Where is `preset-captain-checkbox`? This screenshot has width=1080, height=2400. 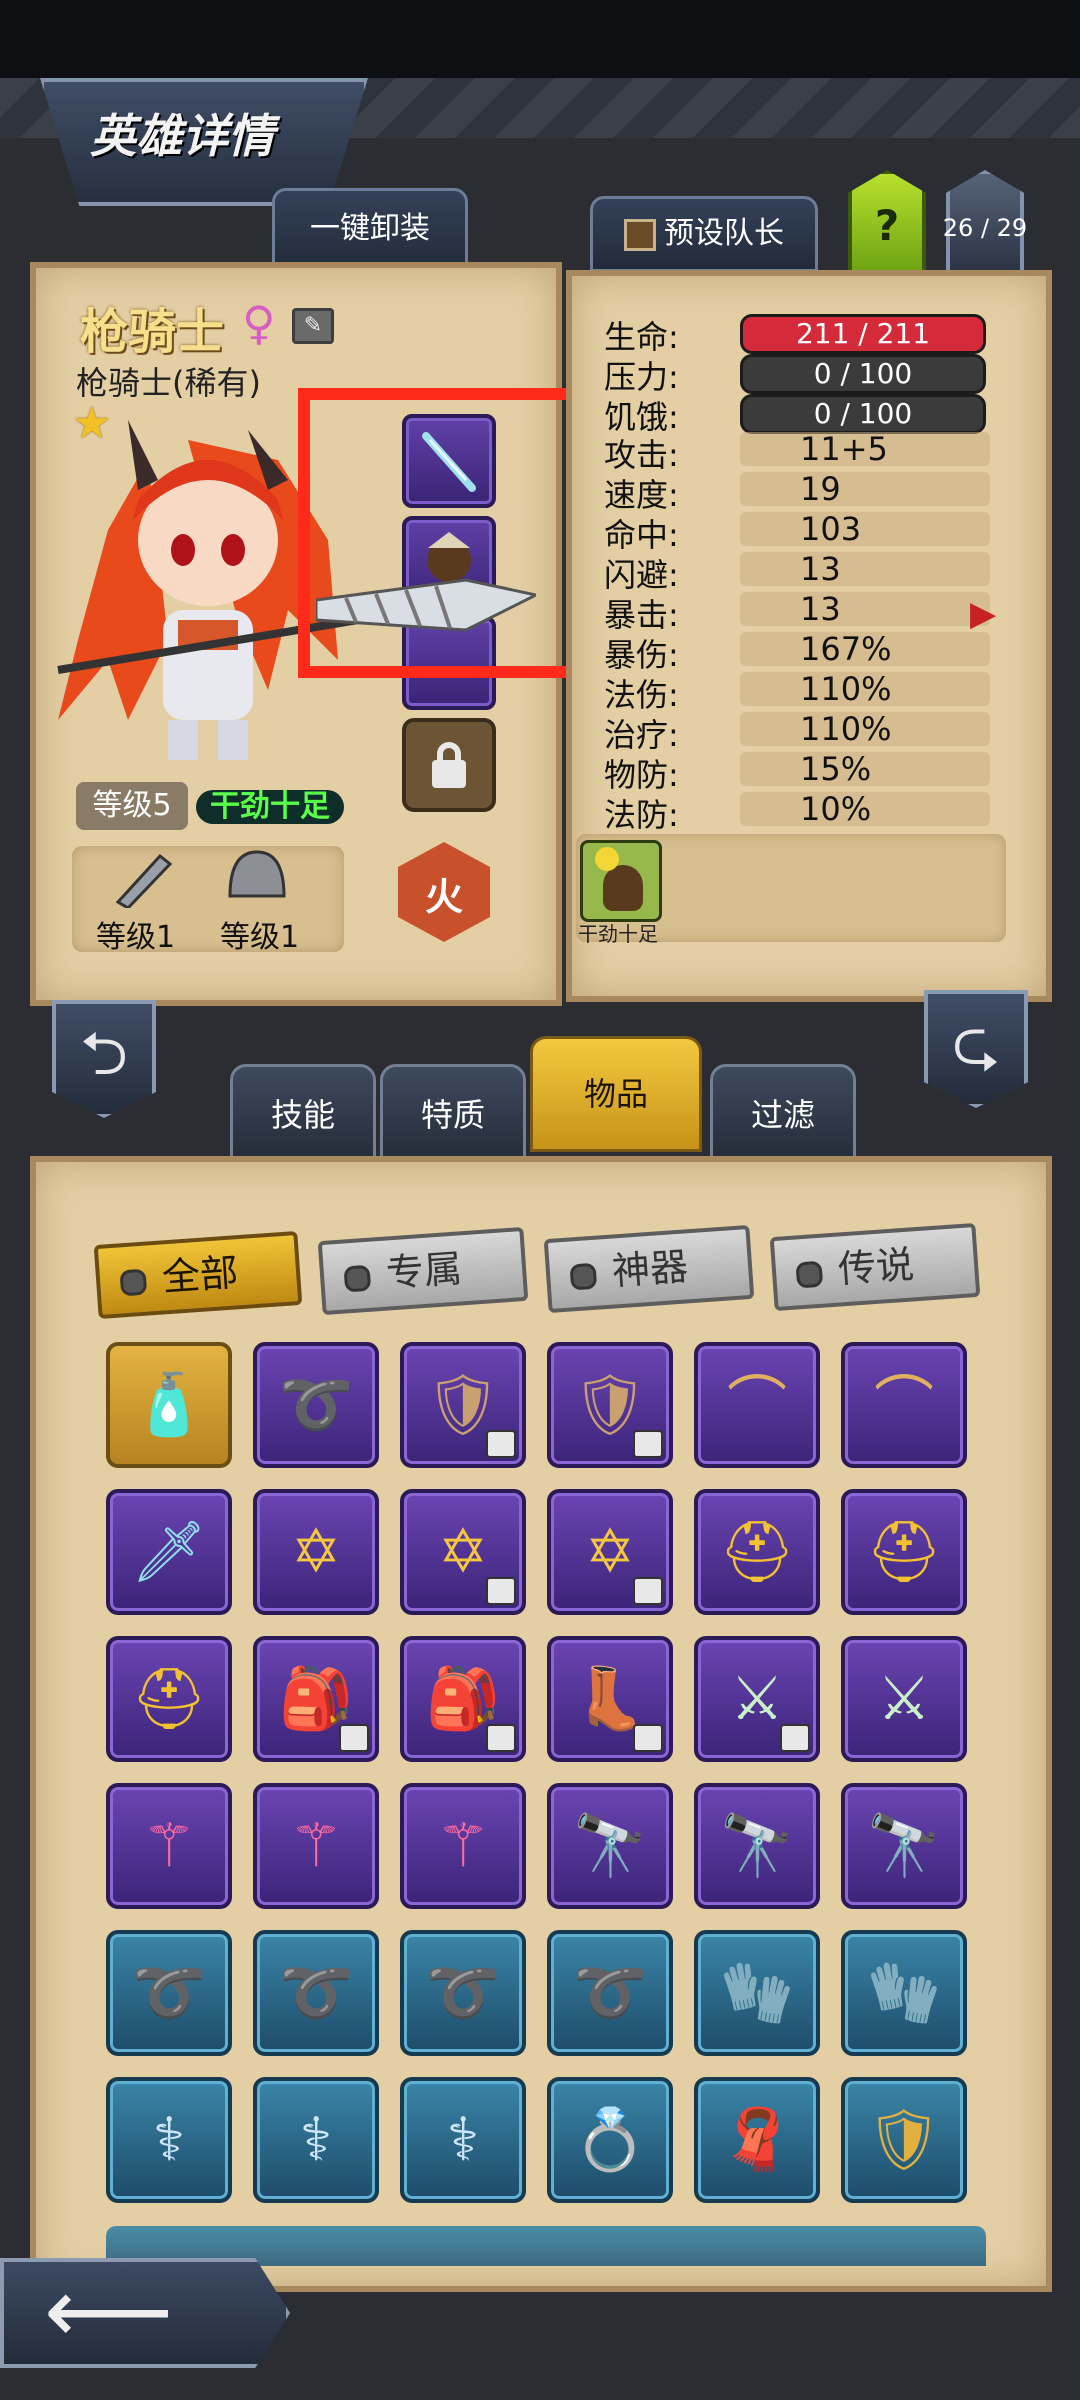 preset-captain-checkbox is located at coordinates (640, 234).